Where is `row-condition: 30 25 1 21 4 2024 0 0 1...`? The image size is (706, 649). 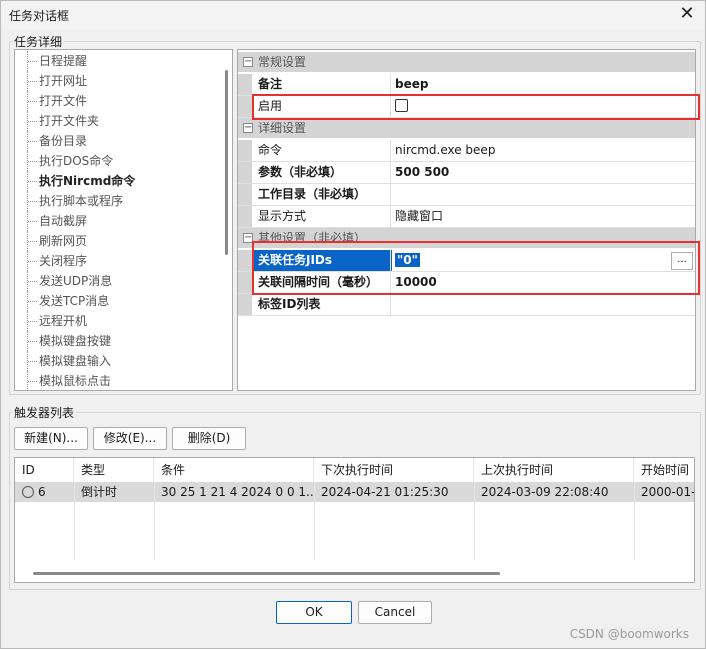 row-condition: 30 25 1 21 4 2024 0 0 1... is located at coordinates (237, 492).